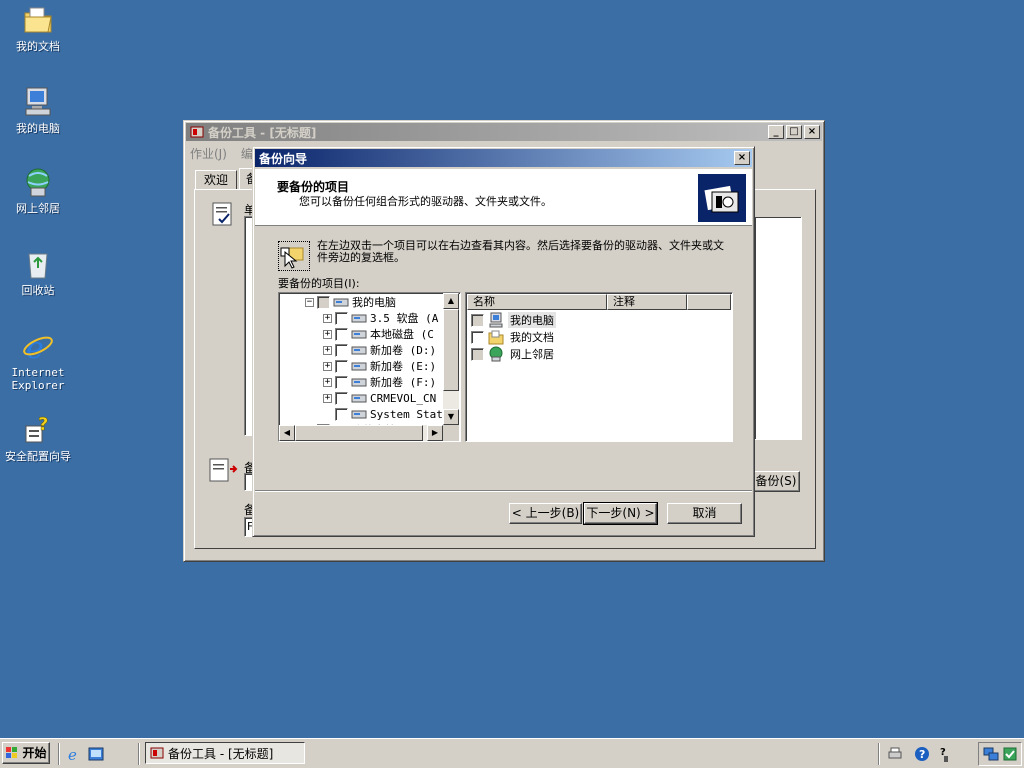 Image resolution: width=1024 pixels, height=768 pixels. I want to click on column-header-filler, so click(709, 302).